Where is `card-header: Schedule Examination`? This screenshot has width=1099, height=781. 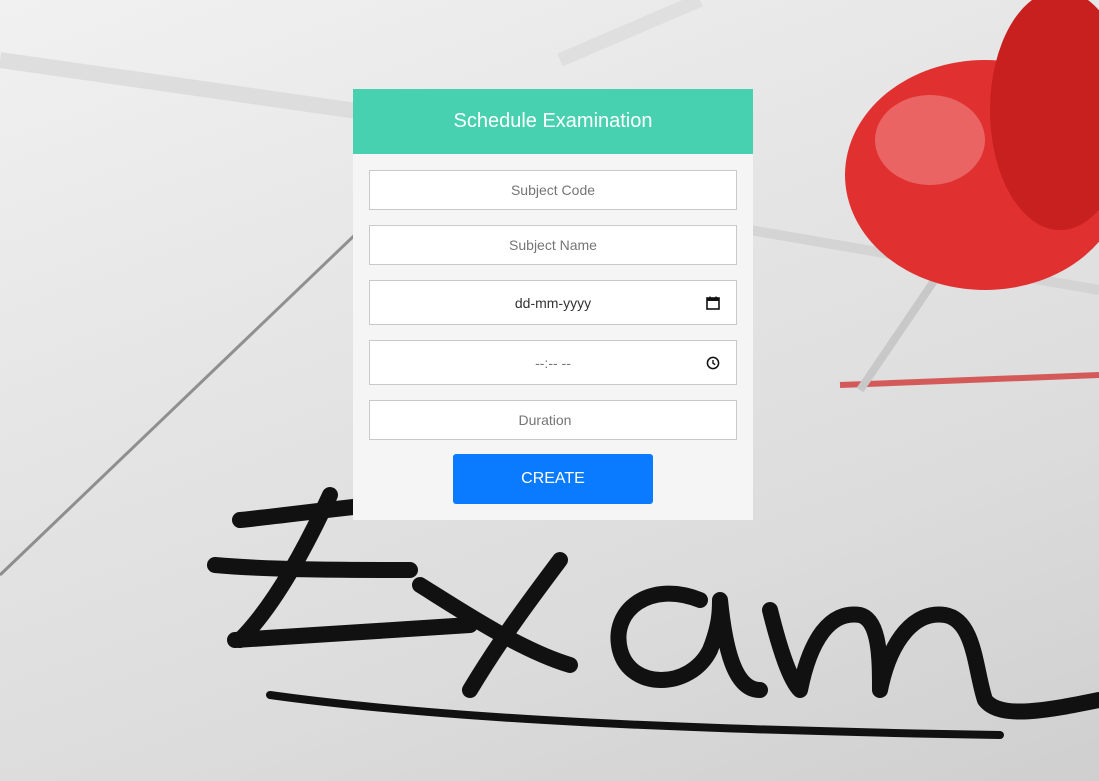
card-header: Schedule Examination is located at coordinates (553, 121).